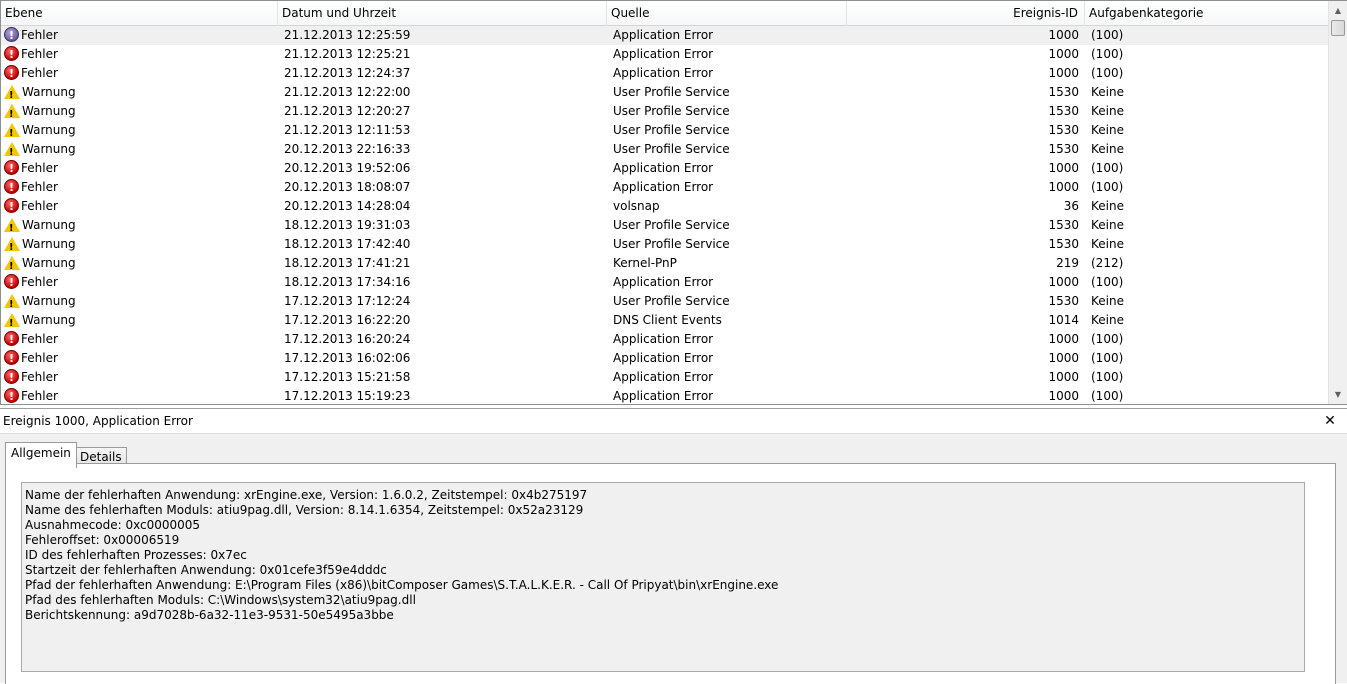 This screenshot has height=684, width=1347. Describe the element at coordinates (139, 13) in the screenshot. I see `header-level: Ebene` at that location.